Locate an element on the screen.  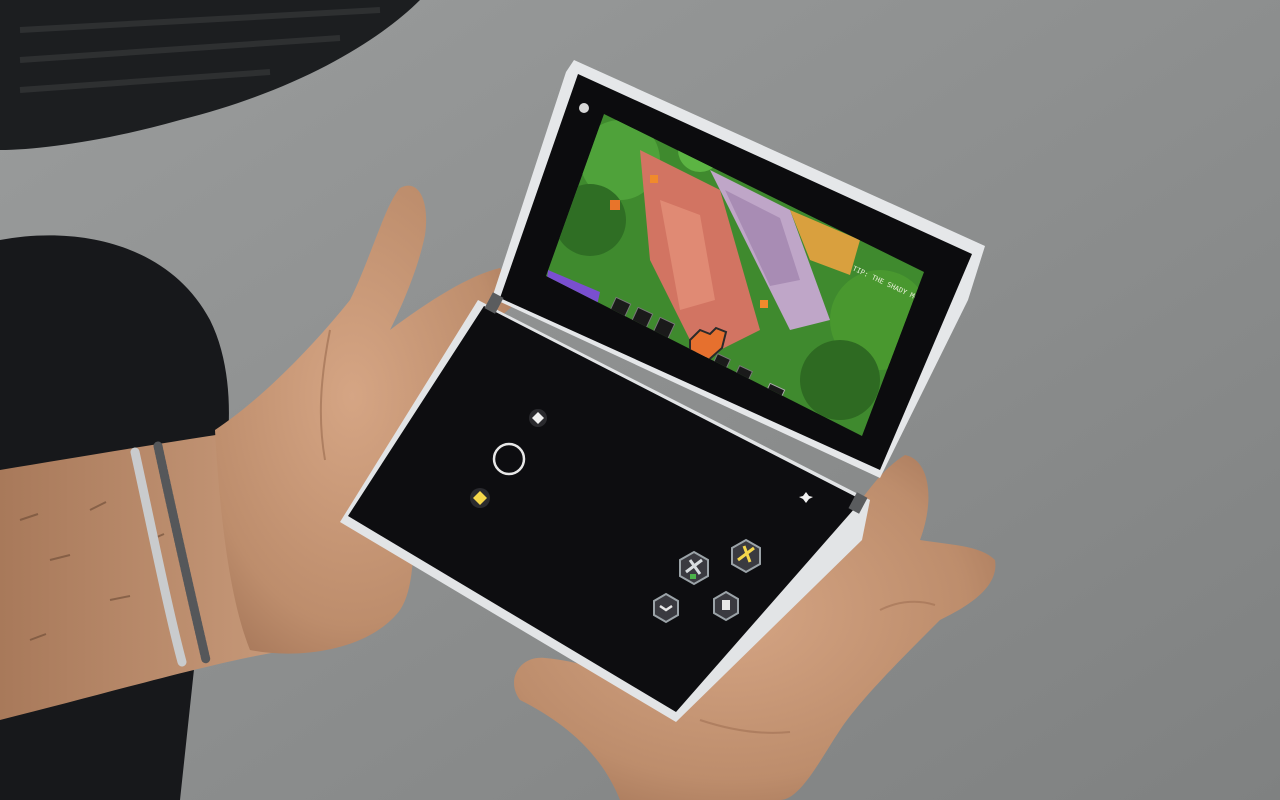
front-camera is located at coordinates (584, 108).